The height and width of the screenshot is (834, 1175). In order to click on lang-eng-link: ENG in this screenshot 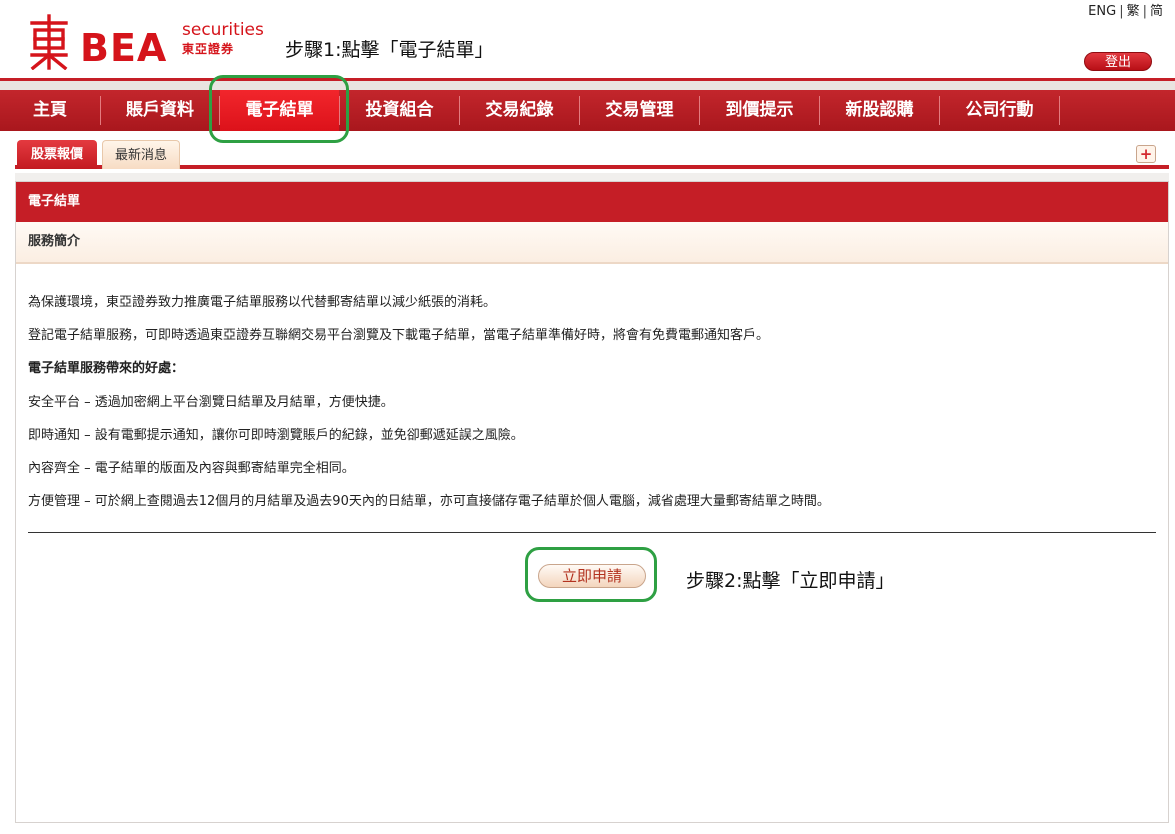, I will do `click(1102, 11)`.